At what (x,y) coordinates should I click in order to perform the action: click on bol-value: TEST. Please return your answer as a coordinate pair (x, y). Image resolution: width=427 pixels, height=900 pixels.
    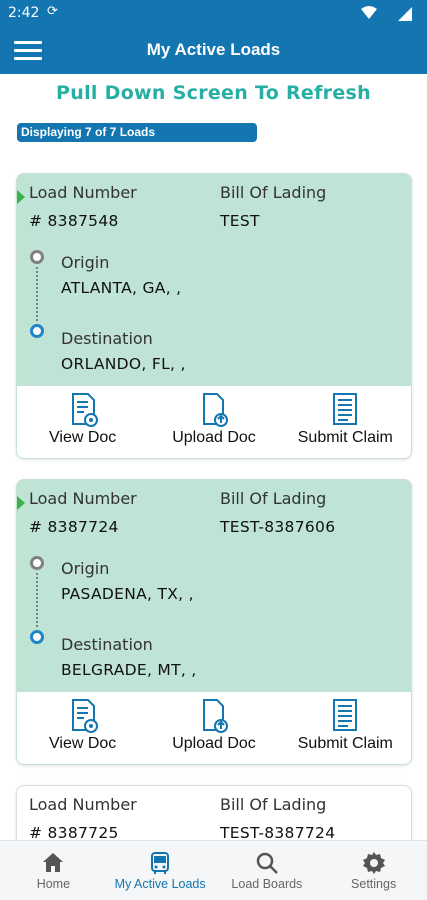
    Looking at the image, I should click on (240, 221).